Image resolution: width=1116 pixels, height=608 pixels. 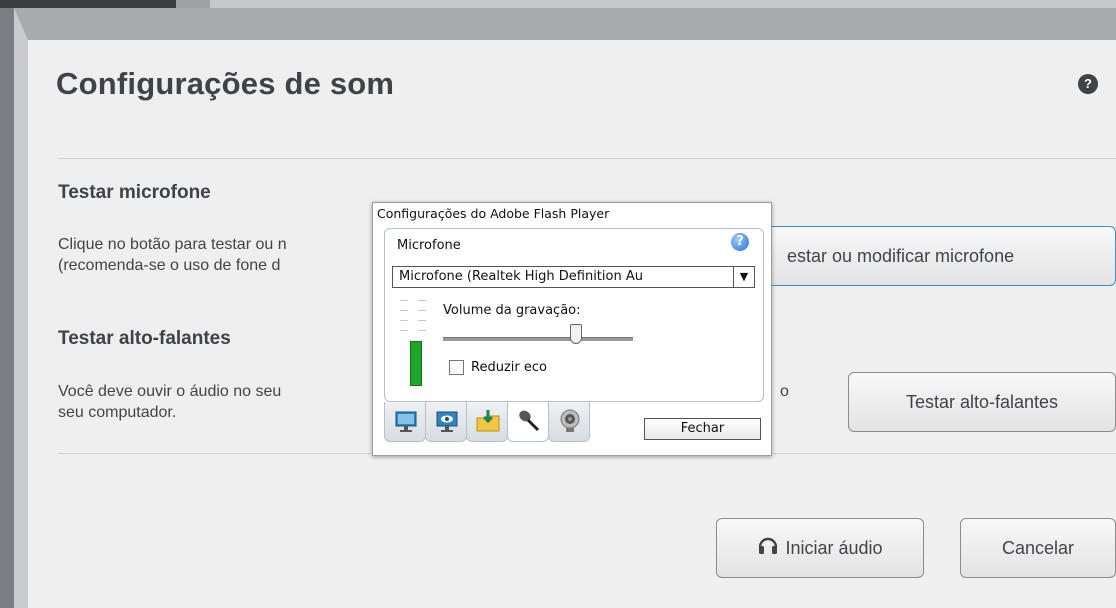 I want to click on mic-description-line1: Clique no botão para testar ou n, so click(x=172, y=244).